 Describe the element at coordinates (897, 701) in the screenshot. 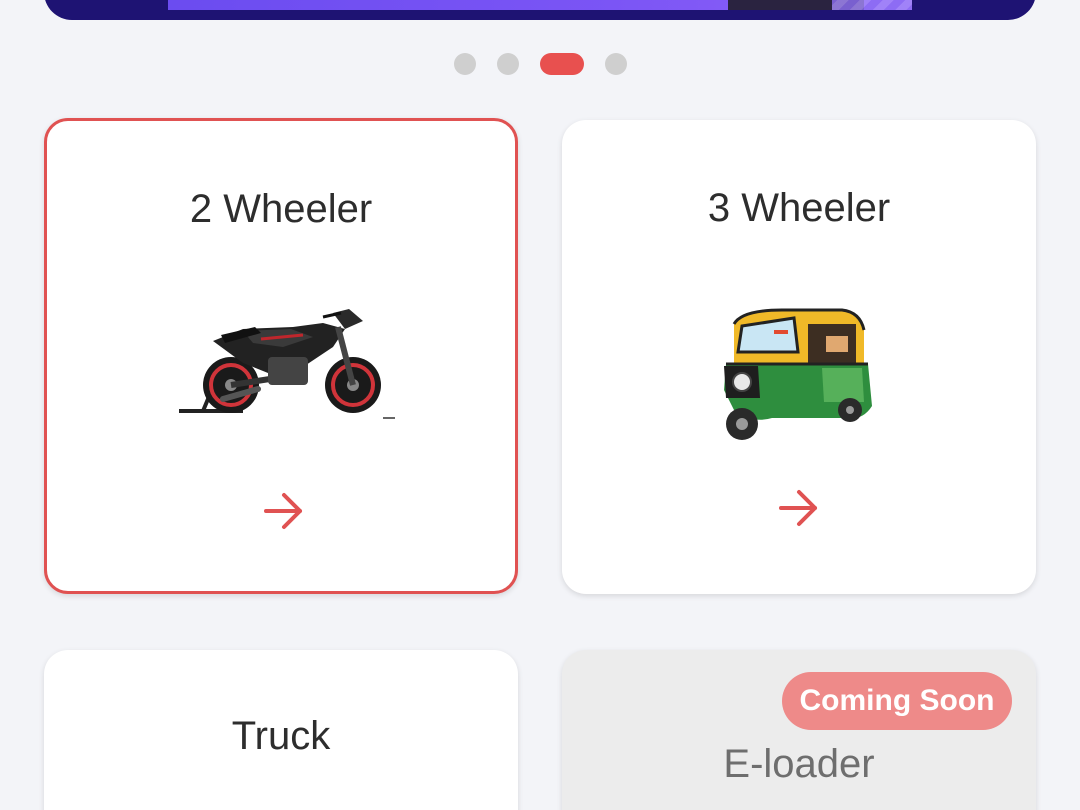

I see `coming-soon-badge: Coming Soon` at that location.